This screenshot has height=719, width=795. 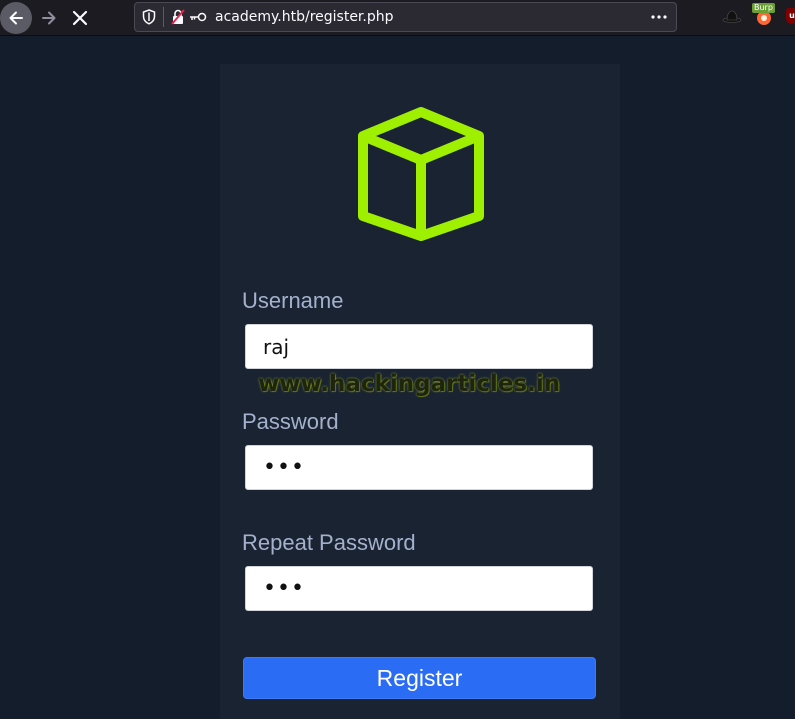 What do you see at coordinates (409, 384) in the screenshot?
I see `watermark: www.hackingarticles.in` at bounding box center [409, 384].